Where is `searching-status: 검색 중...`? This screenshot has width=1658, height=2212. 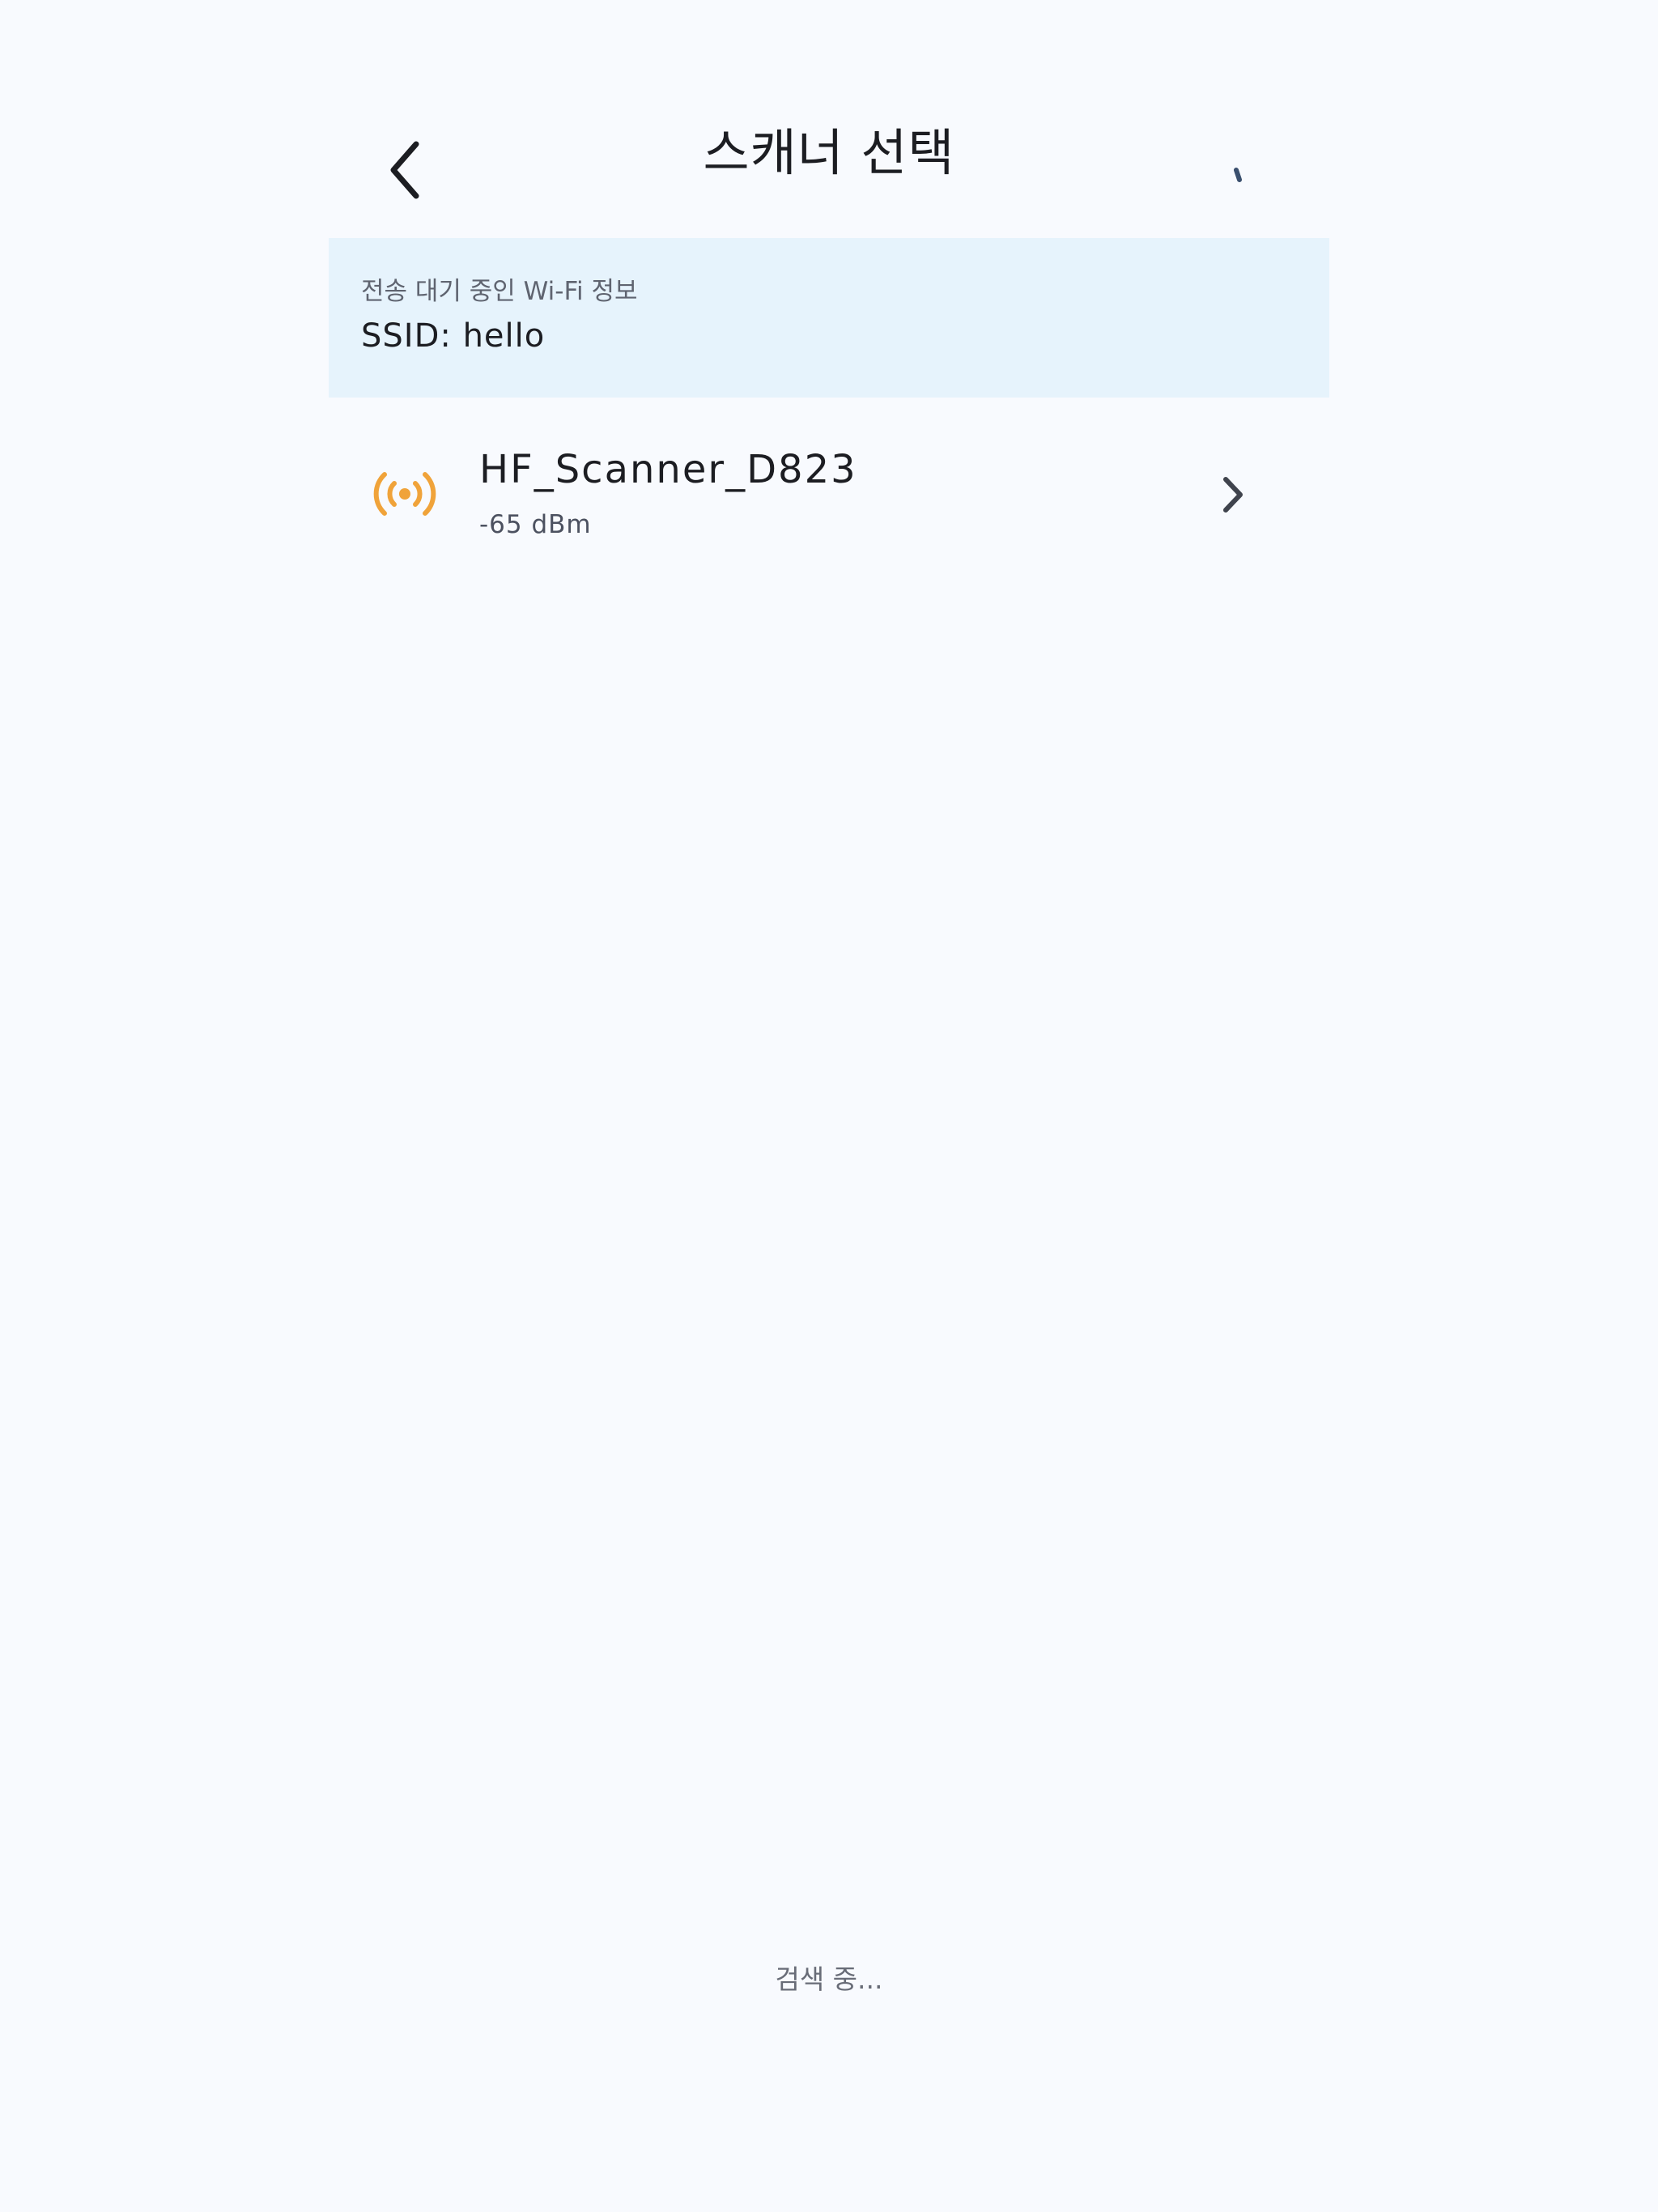
searching-status: 검색 중... is located at coordinates (829, 1979).